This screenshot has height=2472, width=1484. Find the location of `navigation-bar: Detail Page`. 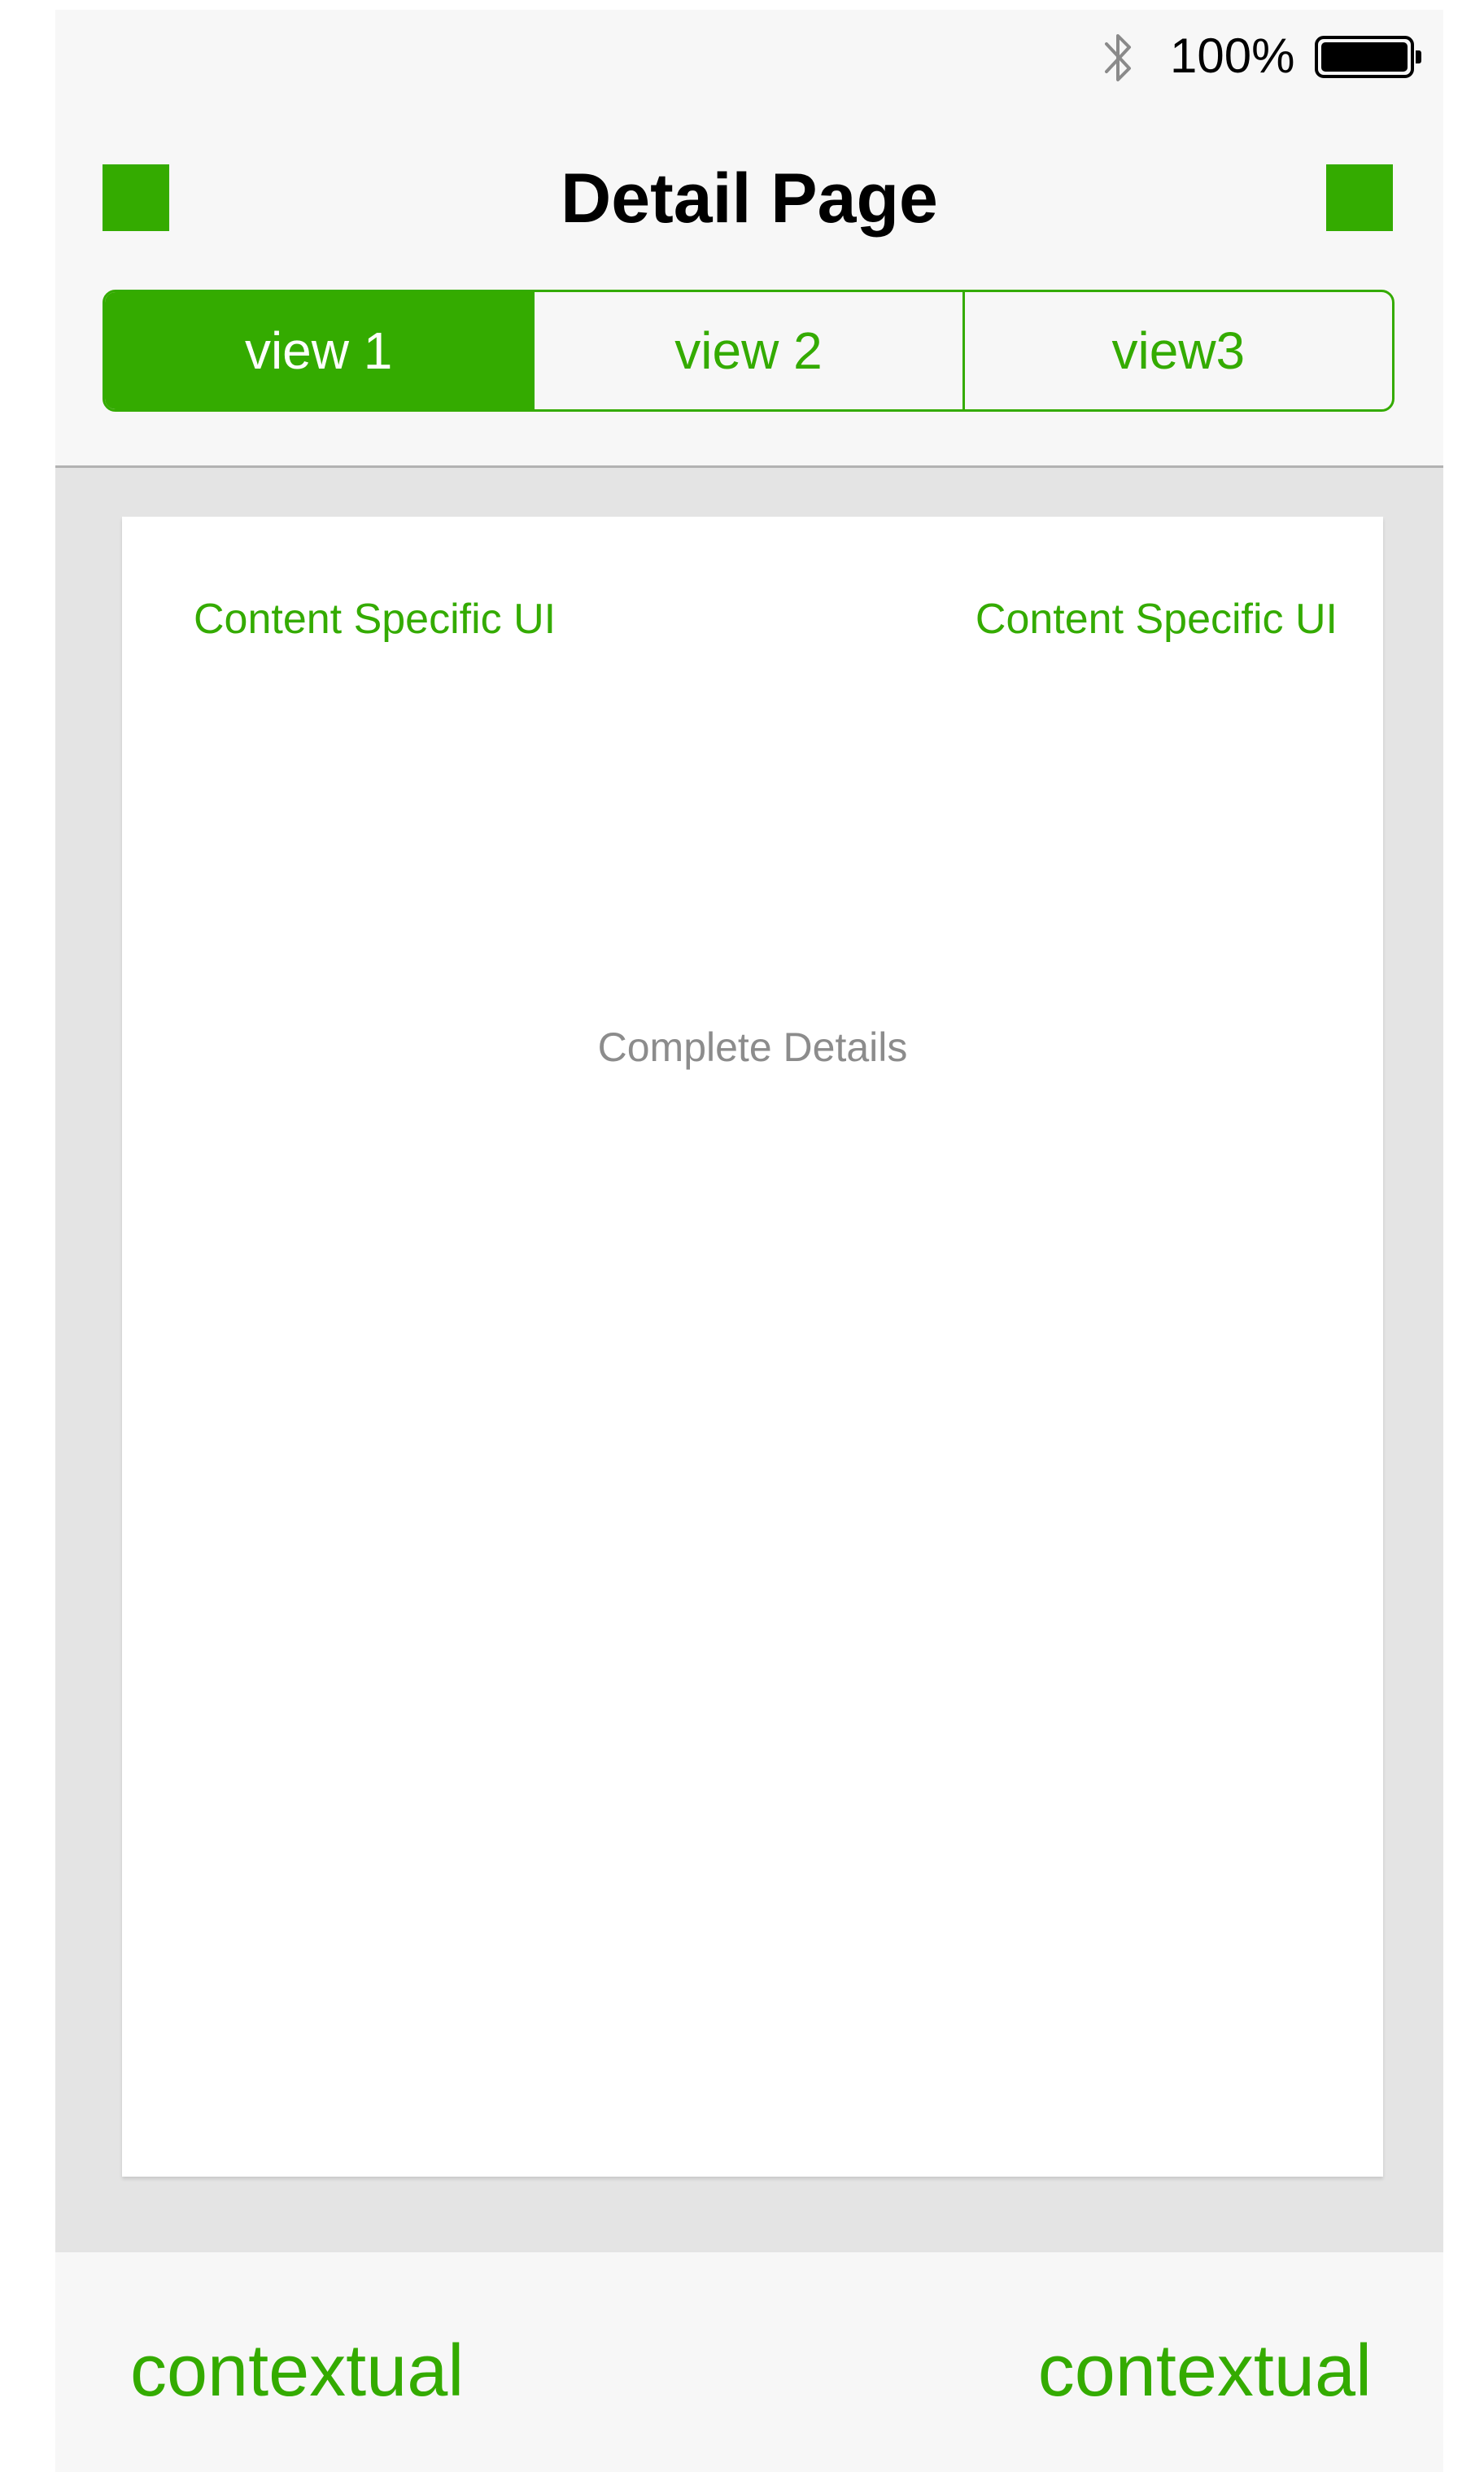

navigation-bar: Detail Page is located at coordinates (749, 193).